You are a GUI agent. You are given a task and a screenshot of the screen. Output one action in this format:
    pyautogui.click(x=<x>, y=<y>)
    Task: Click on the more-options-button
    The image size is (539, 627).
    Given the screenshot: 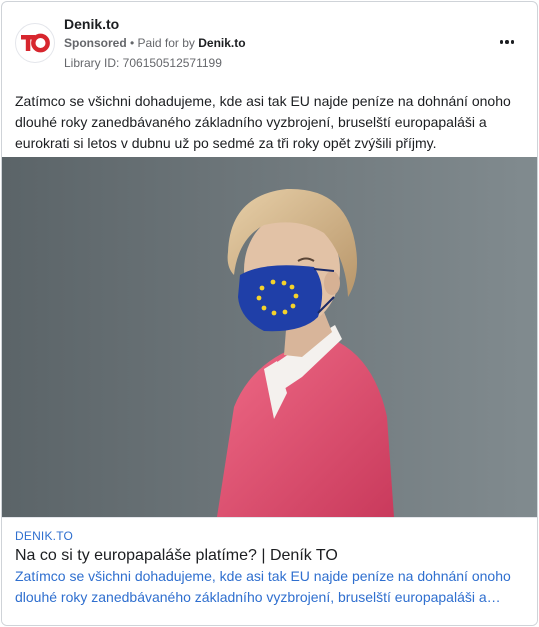 What is the action you would take?
    pyautogui.click(x=507, y=42)
    